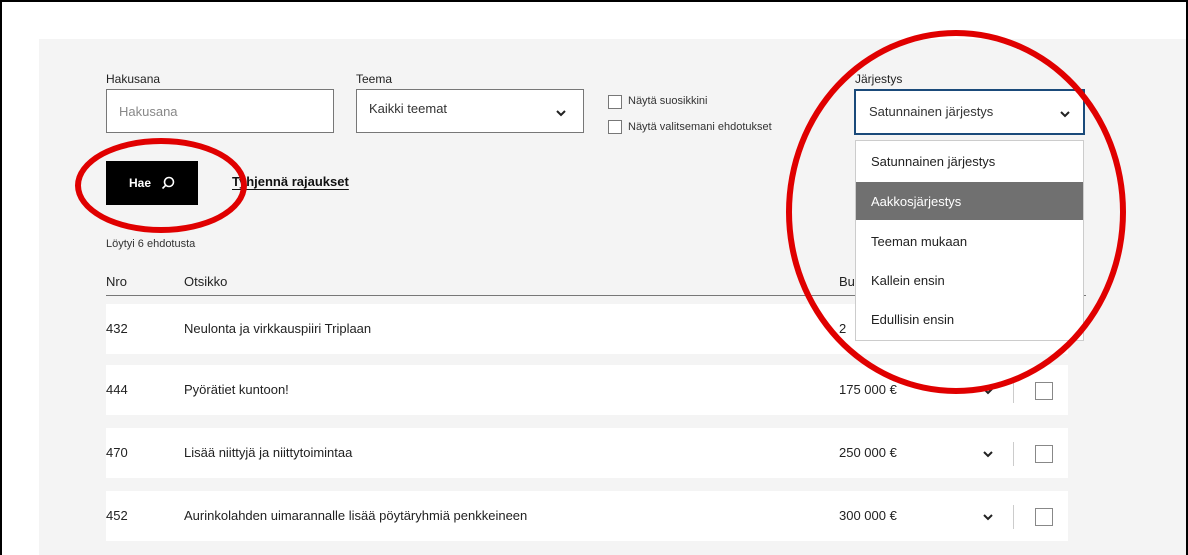 The width and height of the screenshot is (1188, 555). Describe the element at coordinates (969, 280) in the screenshot. I see `sort-option: Kallein ensin` at that location.